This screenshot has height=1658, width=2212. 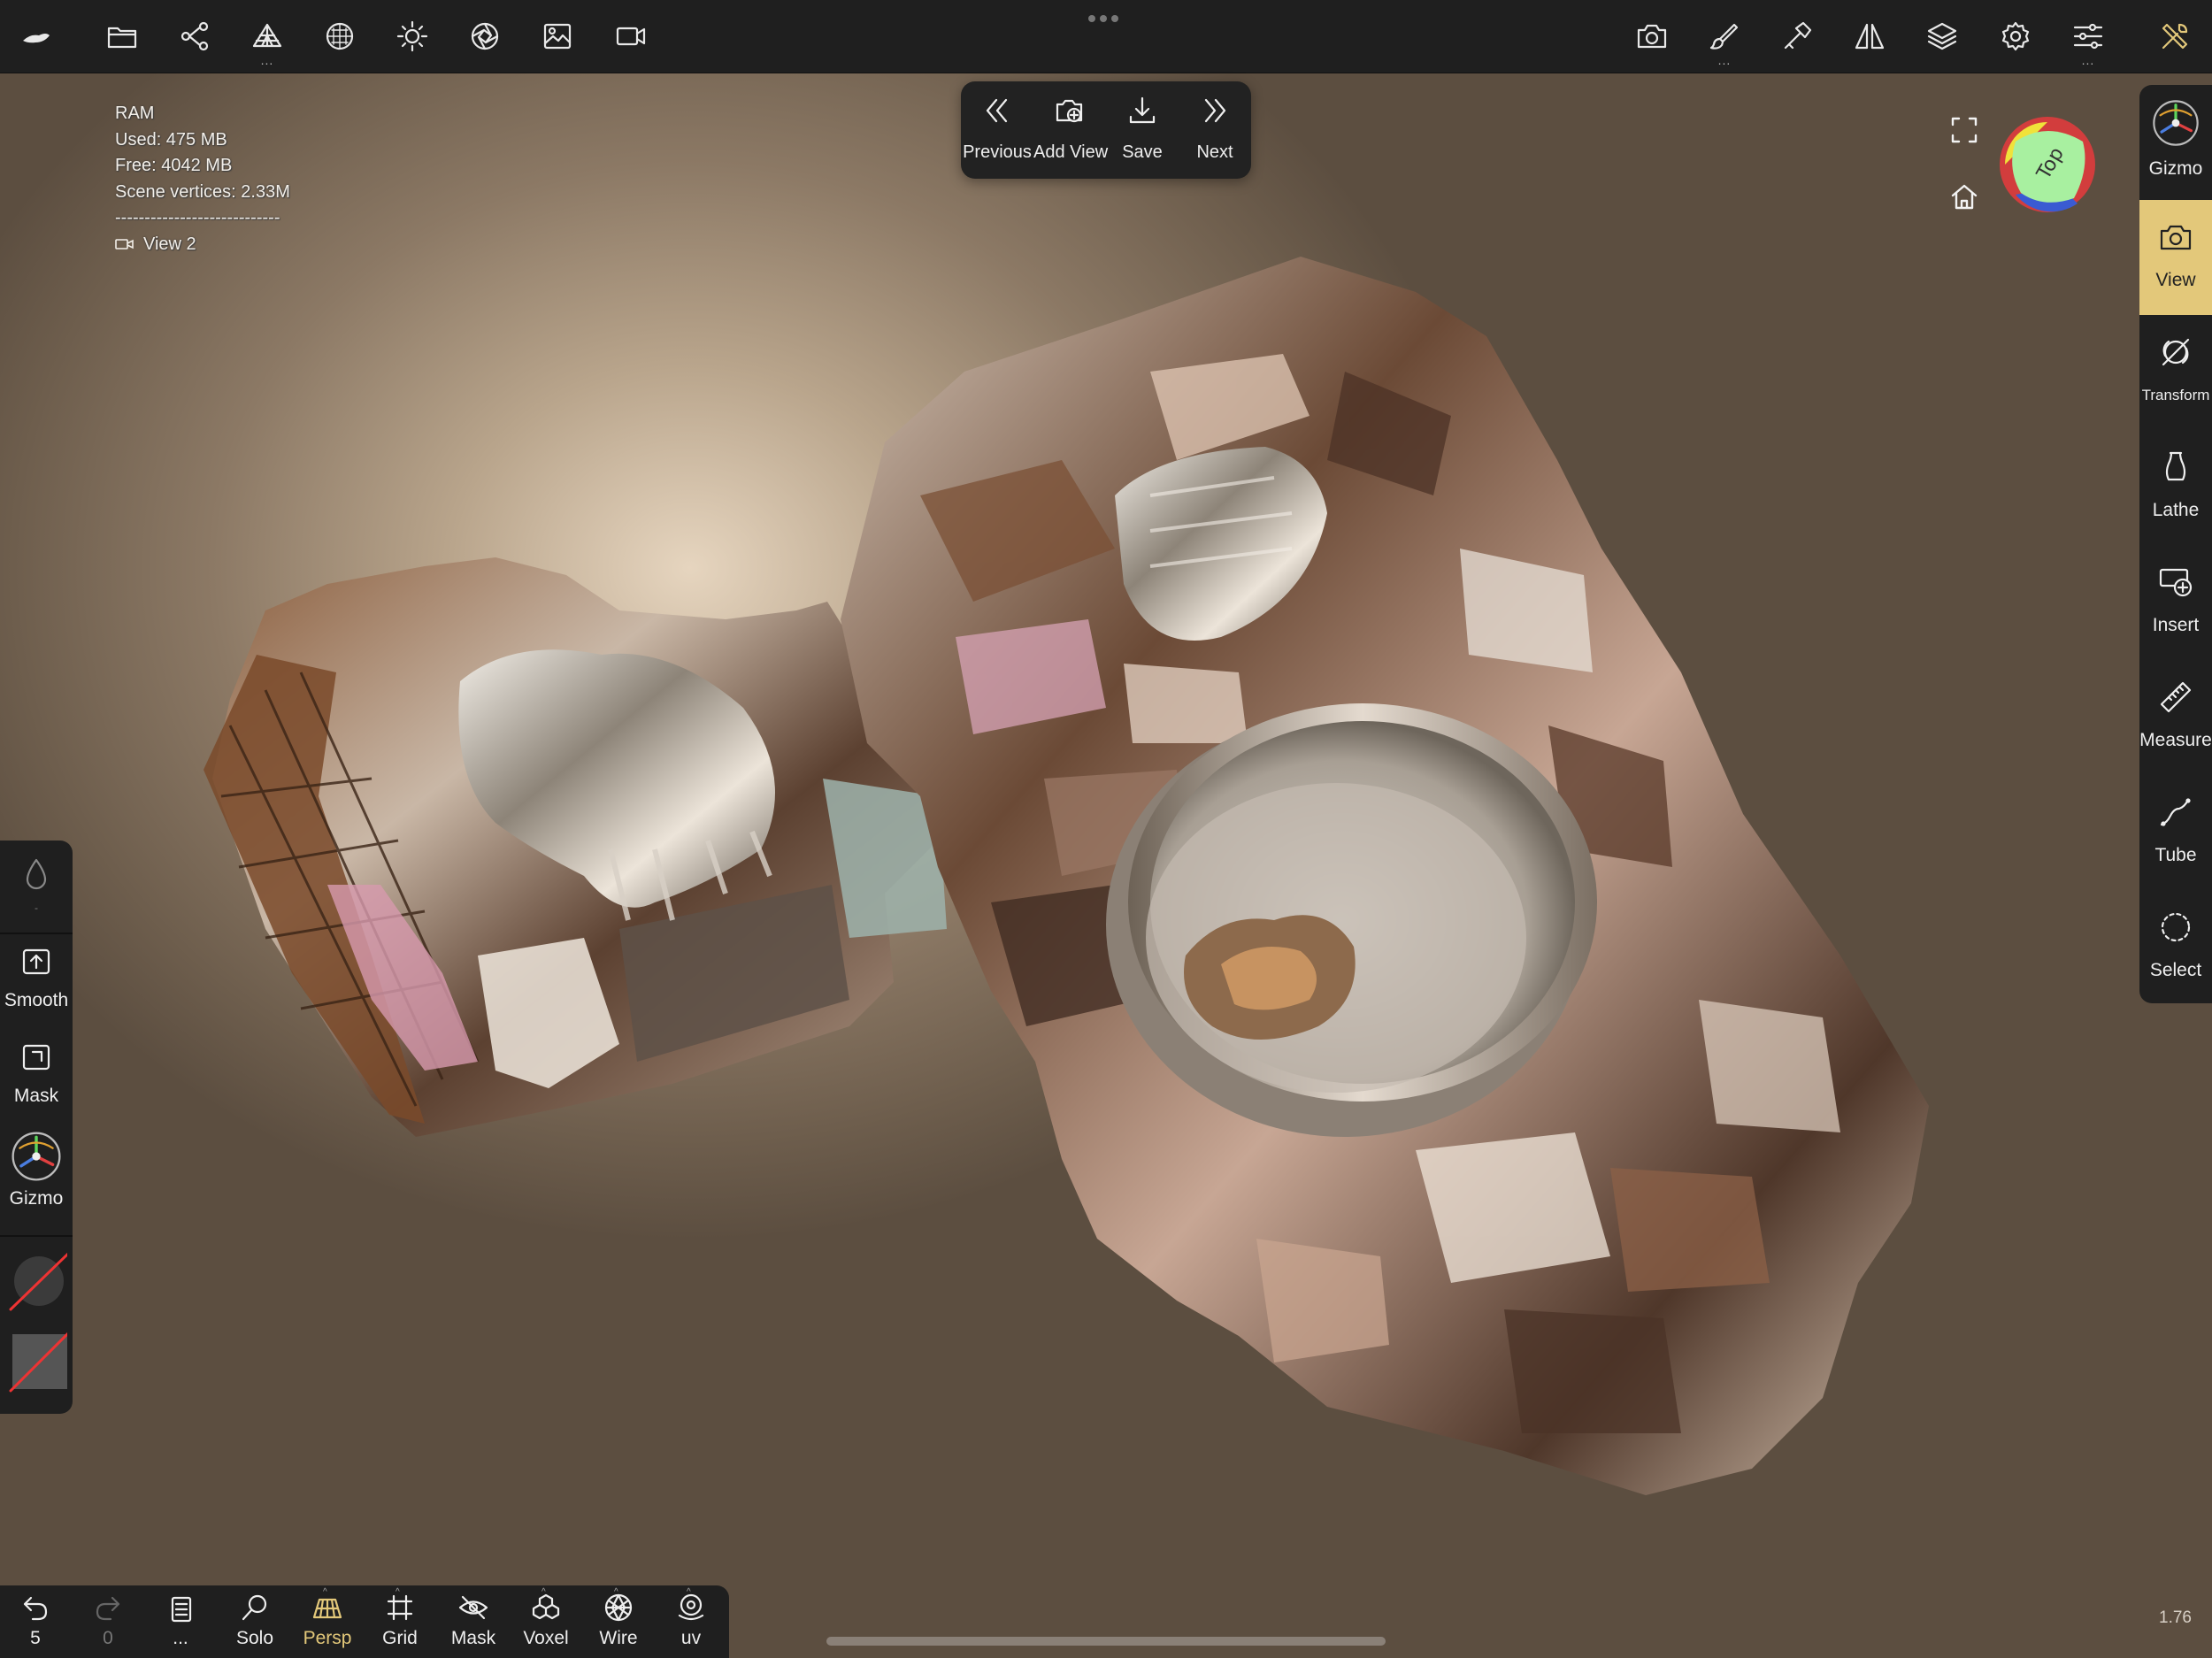 What do you see at coordinates (171, 139) in the screenshot?
I see `ram-used: Used: 475 MB` at bounding box center [171, 139].